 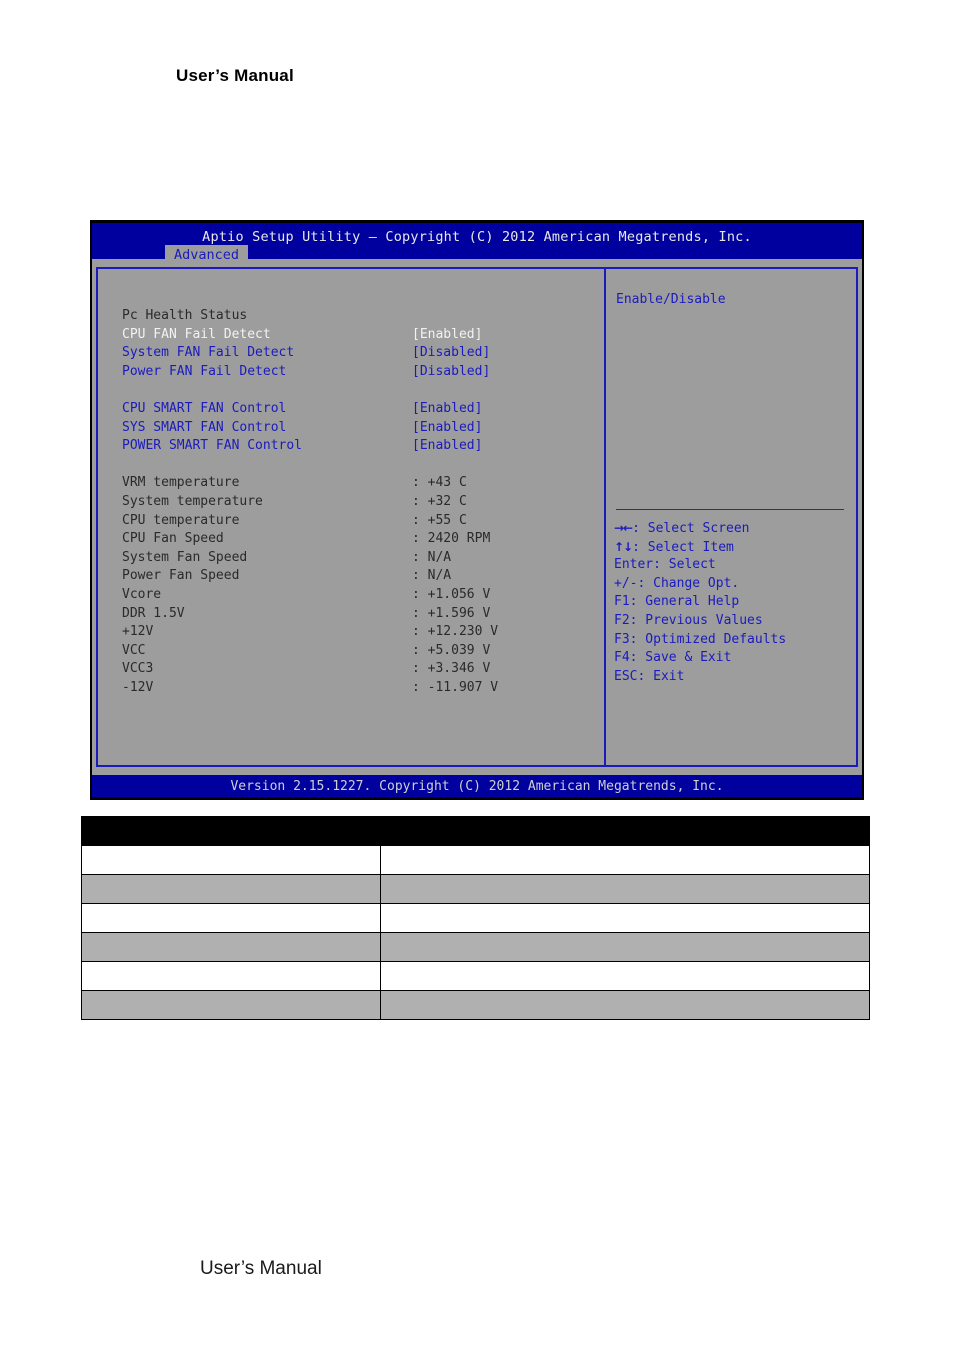 I want to click on arrow-left-right-icon: →←, so click(x=623, y=528).